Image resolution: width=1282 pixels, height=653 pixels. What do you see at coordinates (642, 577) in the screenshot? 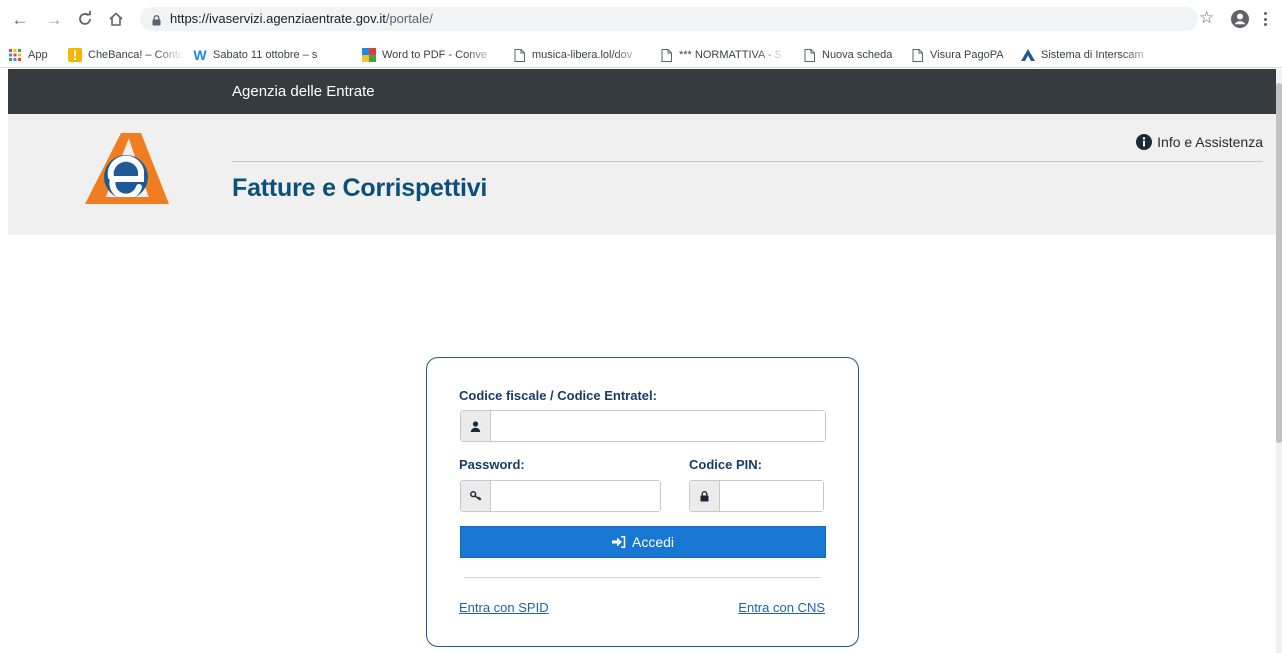
I see `card-divider` at bounding box center [642, 577].